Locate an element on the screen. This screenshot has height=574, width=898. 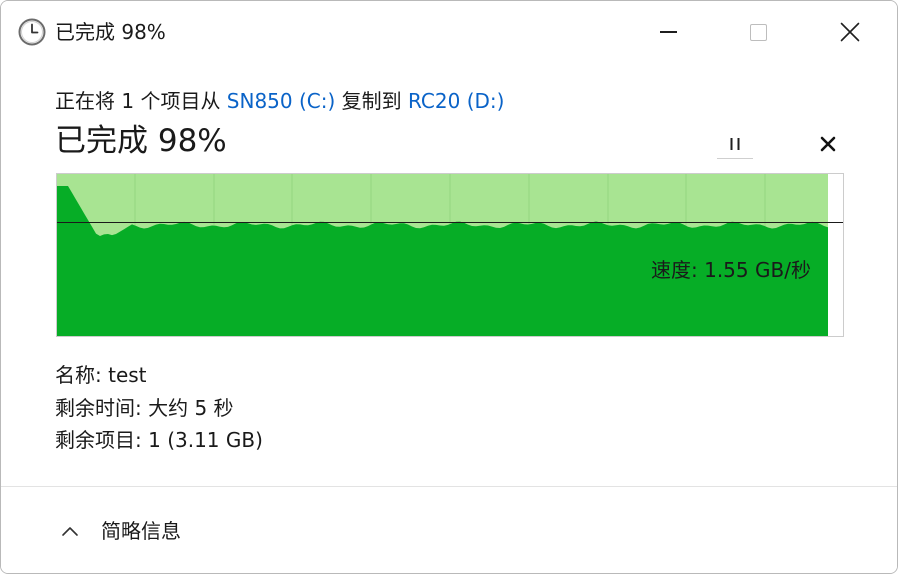
chevron-up-icon is located at coordinates (70, 531).